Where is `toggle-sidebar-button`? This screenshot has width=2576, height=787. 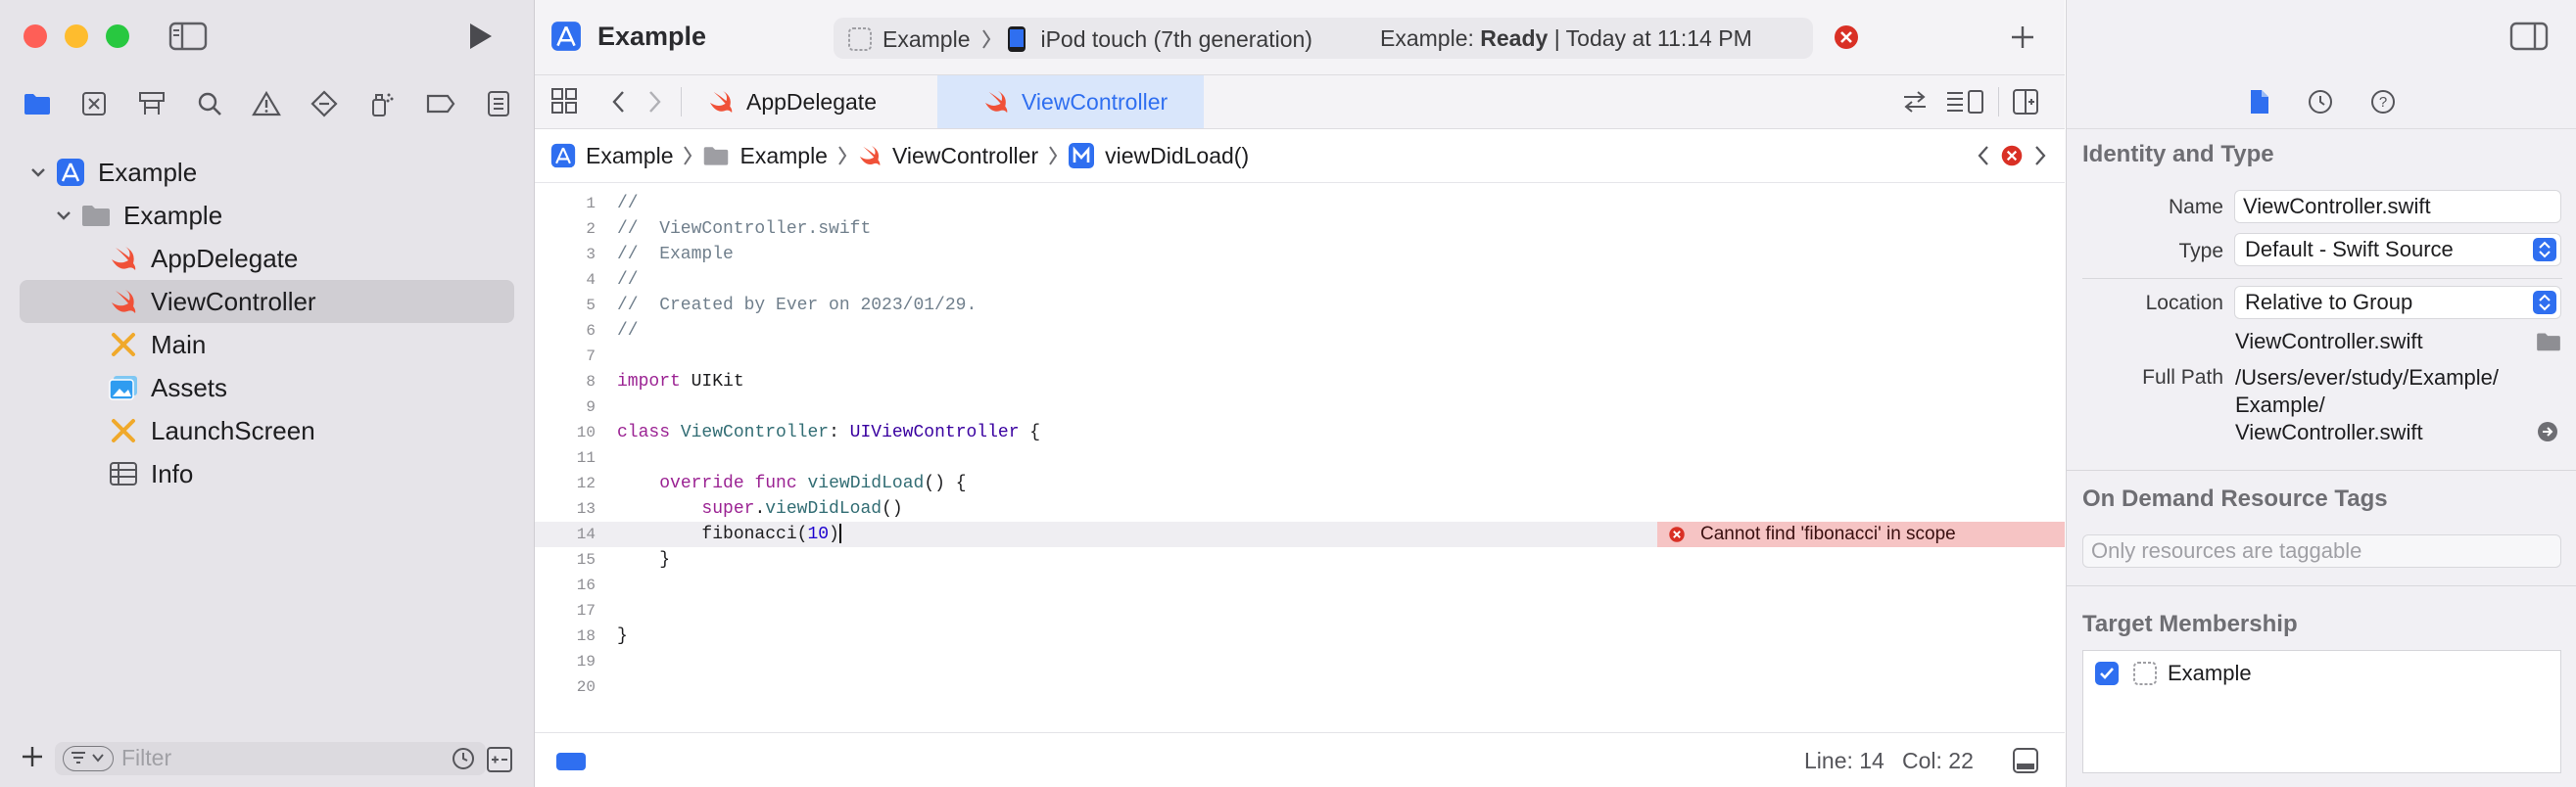 toggle-sidebar-button is located at coordinates (188, 36).